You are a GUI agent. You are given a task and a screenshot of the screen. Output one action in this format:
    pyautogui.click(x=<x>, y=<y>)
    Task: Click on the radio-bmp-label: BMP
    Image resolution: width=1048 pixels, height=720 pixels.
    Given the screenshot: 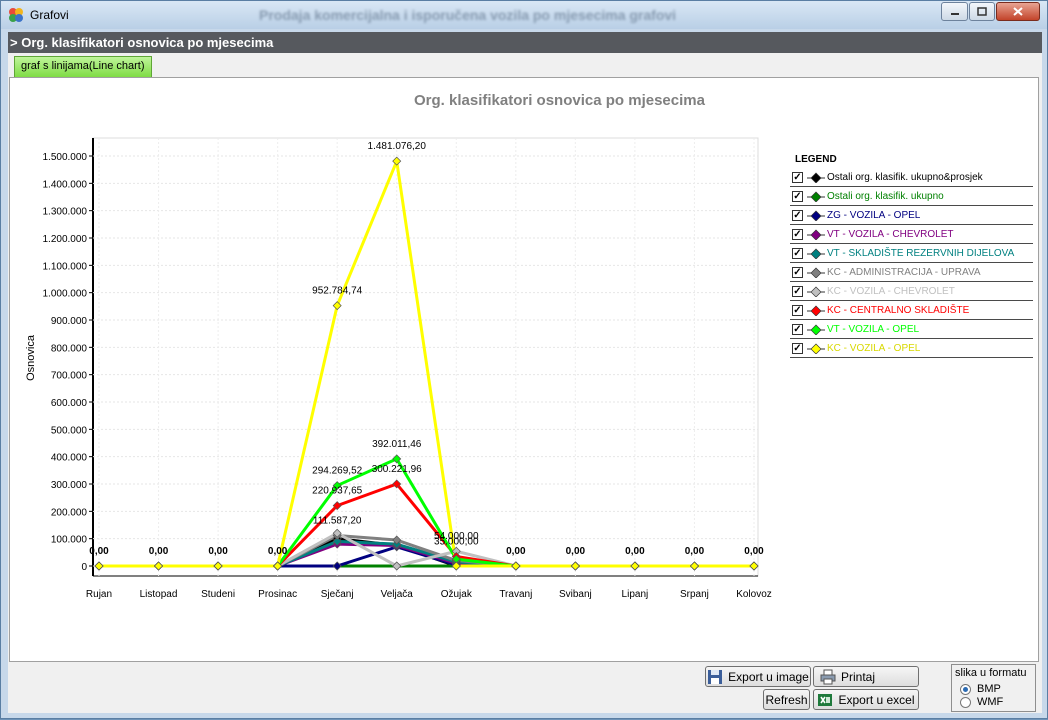 What is the action you would take?
    pyautogui.click(x=989, y=689)
    